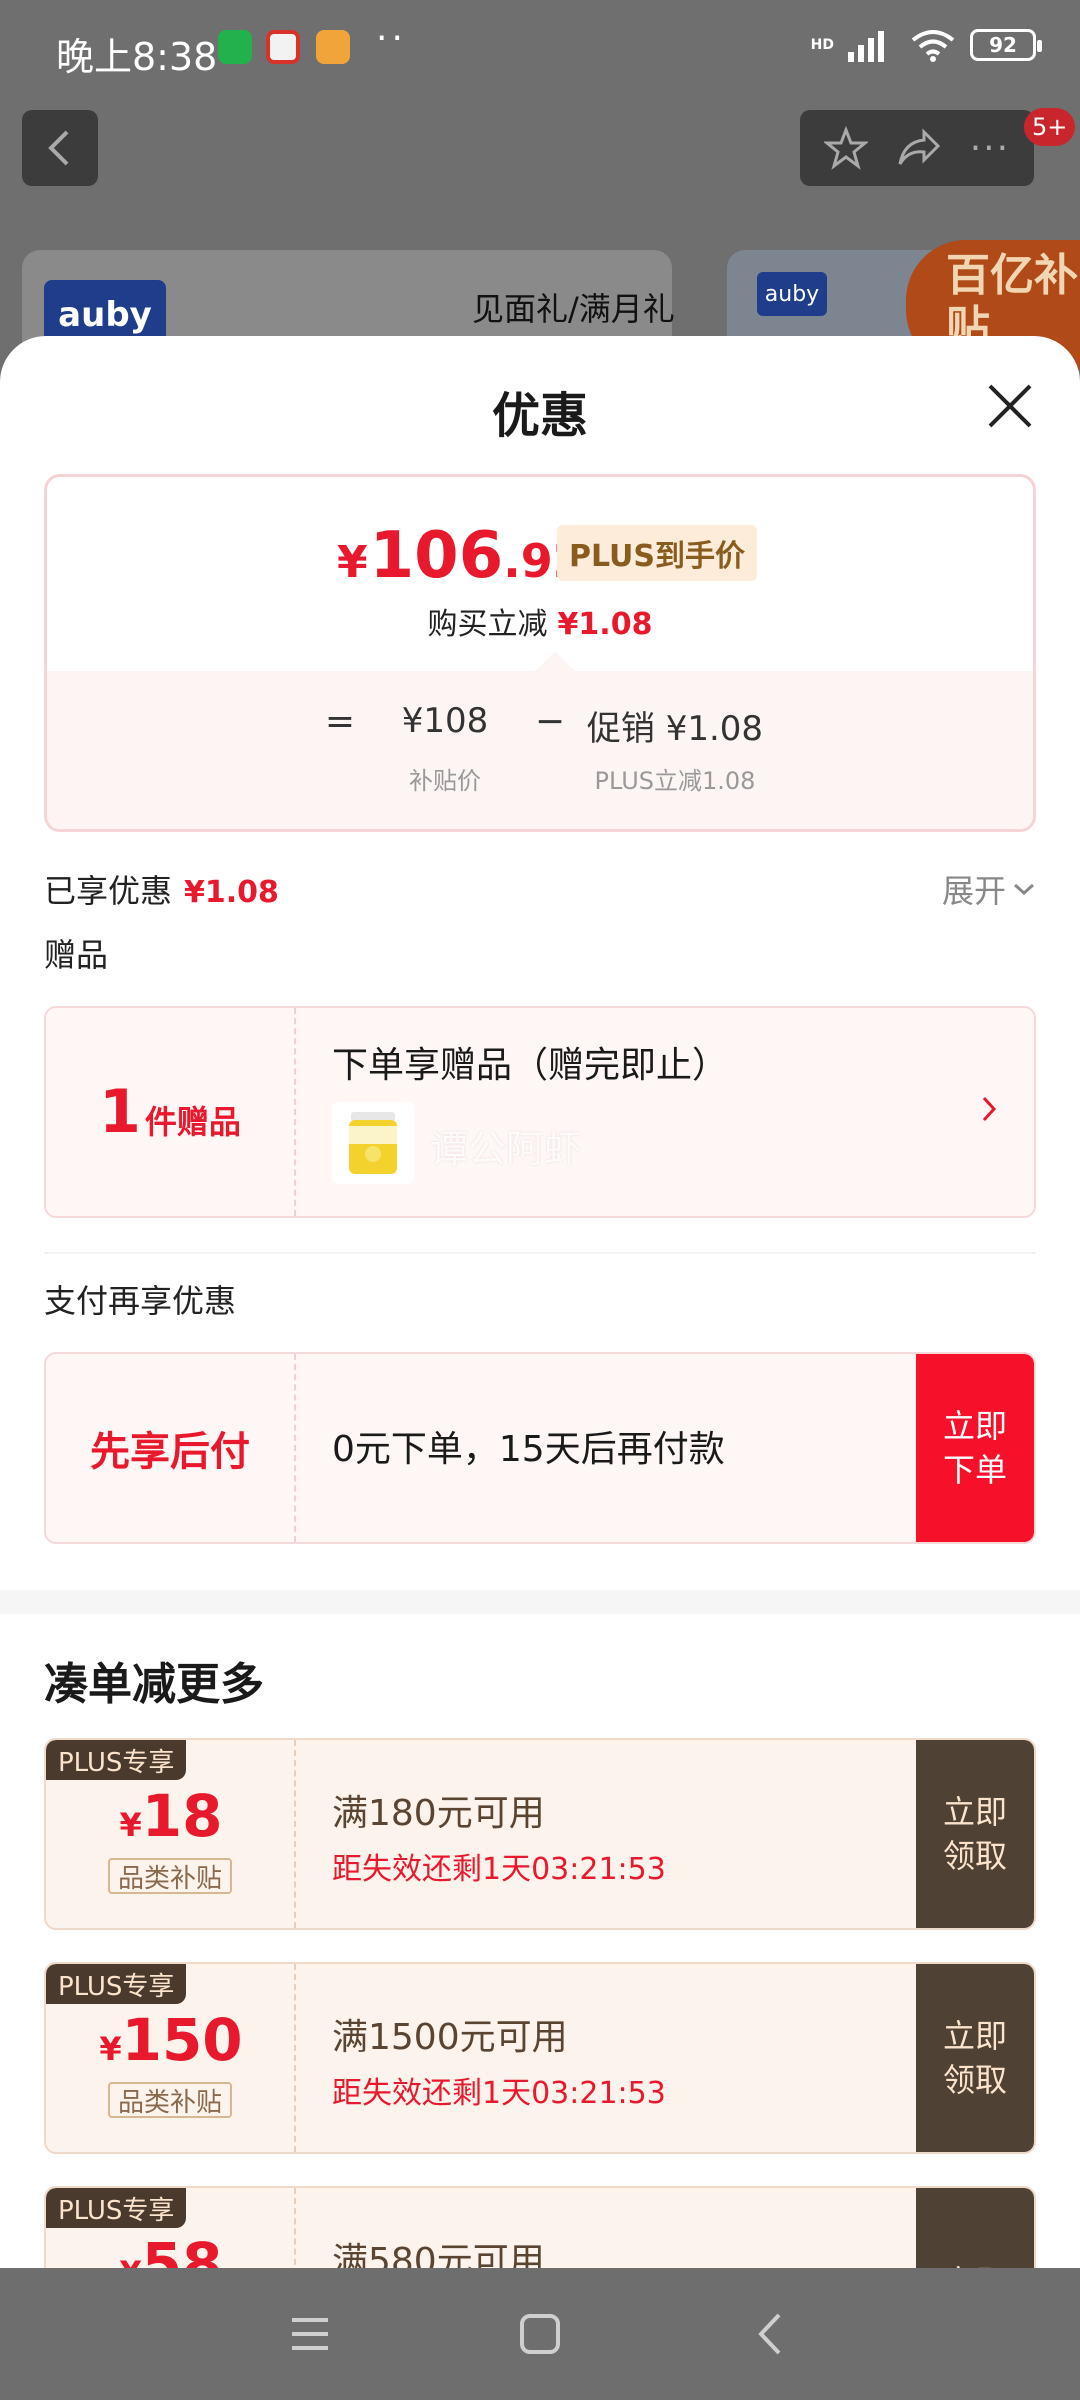 The height and width of the screenshot is (2400, 1080). I want to click on close-icon, so click(1010, 406).